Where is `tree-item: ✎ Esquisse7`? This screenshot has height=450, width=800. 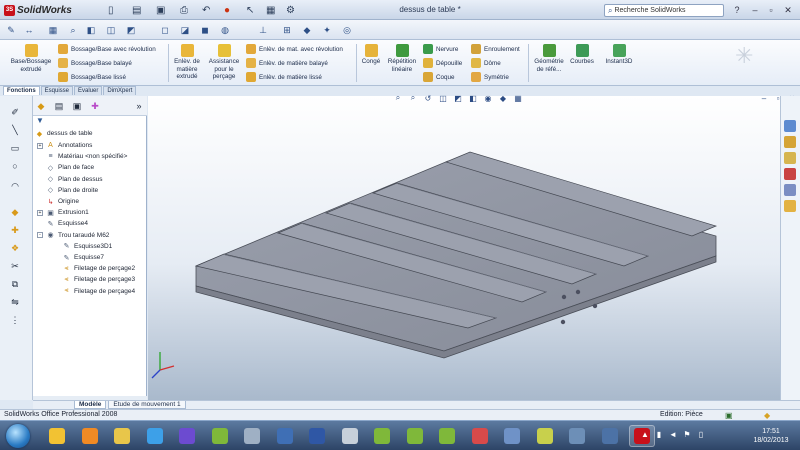
tree-item: ✎ Esquisse7 is located at coordinates (78, 257).